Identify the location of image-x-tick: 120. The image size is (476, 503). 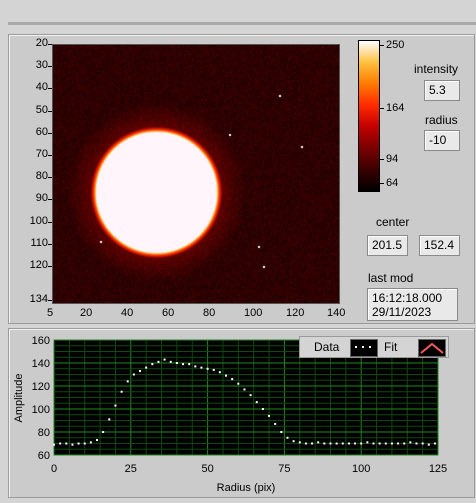
(295, 313).